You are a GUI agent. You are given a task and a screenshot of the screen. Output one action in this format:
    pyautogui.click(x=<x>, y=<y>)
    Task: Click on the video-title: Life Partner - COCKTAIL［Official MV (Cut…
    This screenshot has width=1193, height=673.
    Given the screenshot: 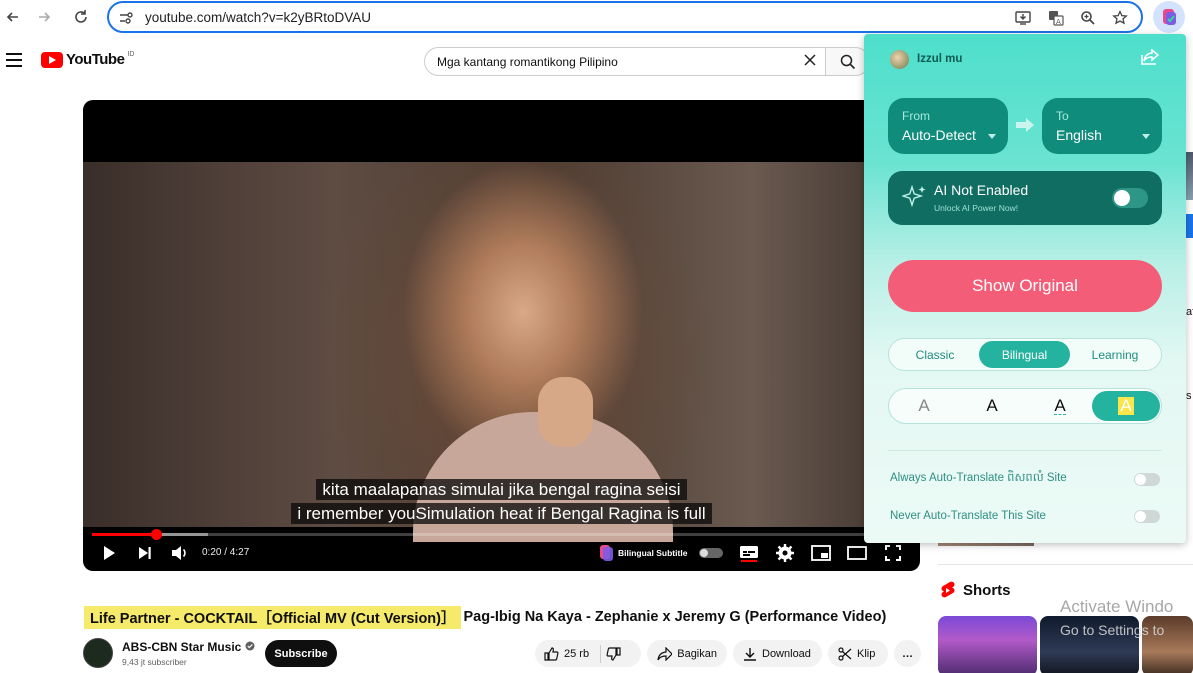 What is the action you would take?
    pyautogui.click(x=485, y=617)
    